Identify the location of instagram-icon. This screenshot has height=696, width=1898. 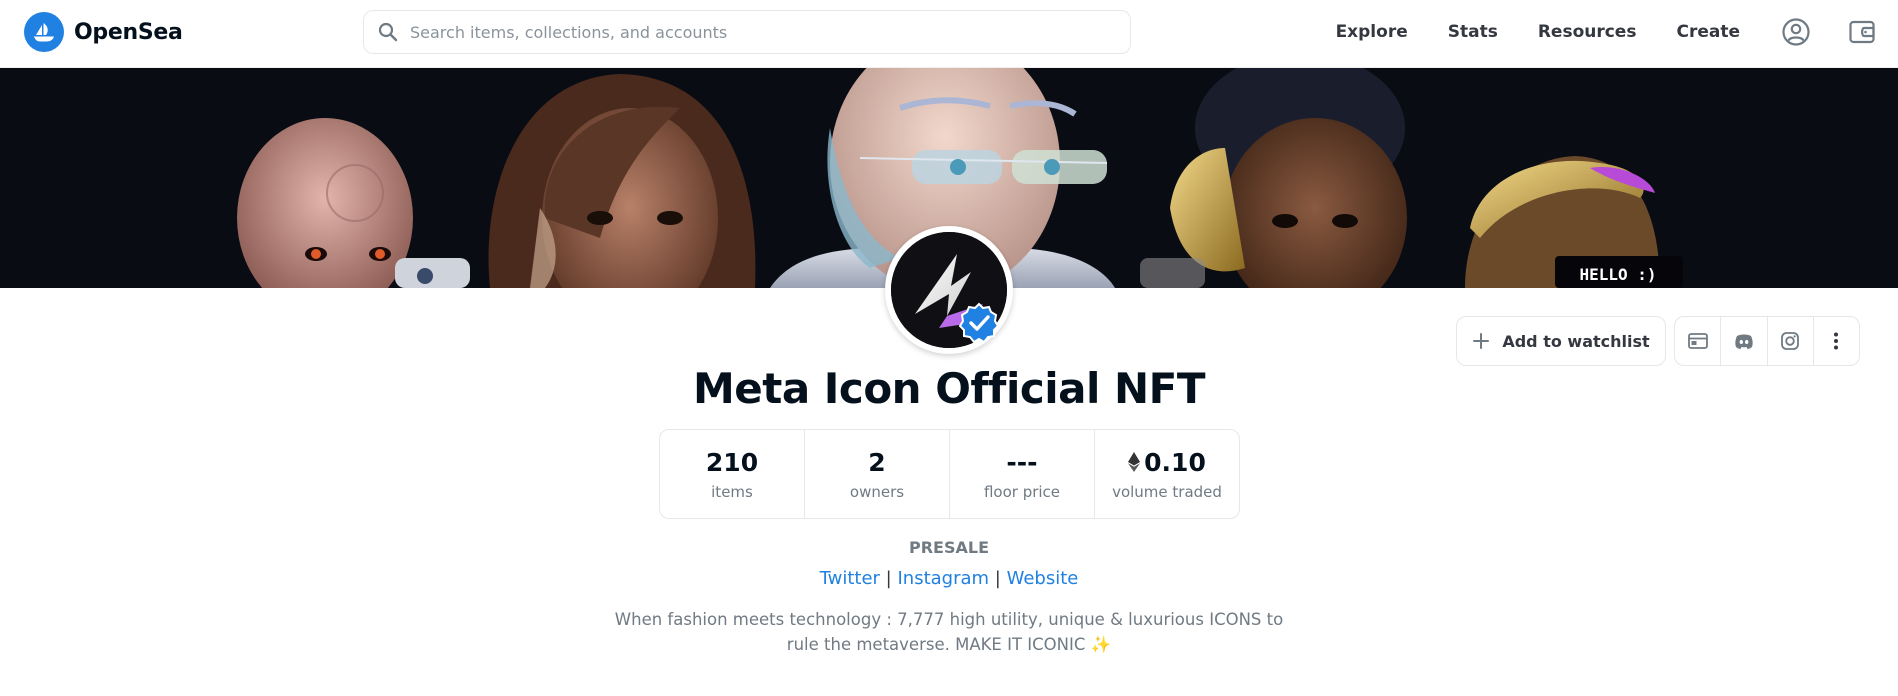
(1791, 341).